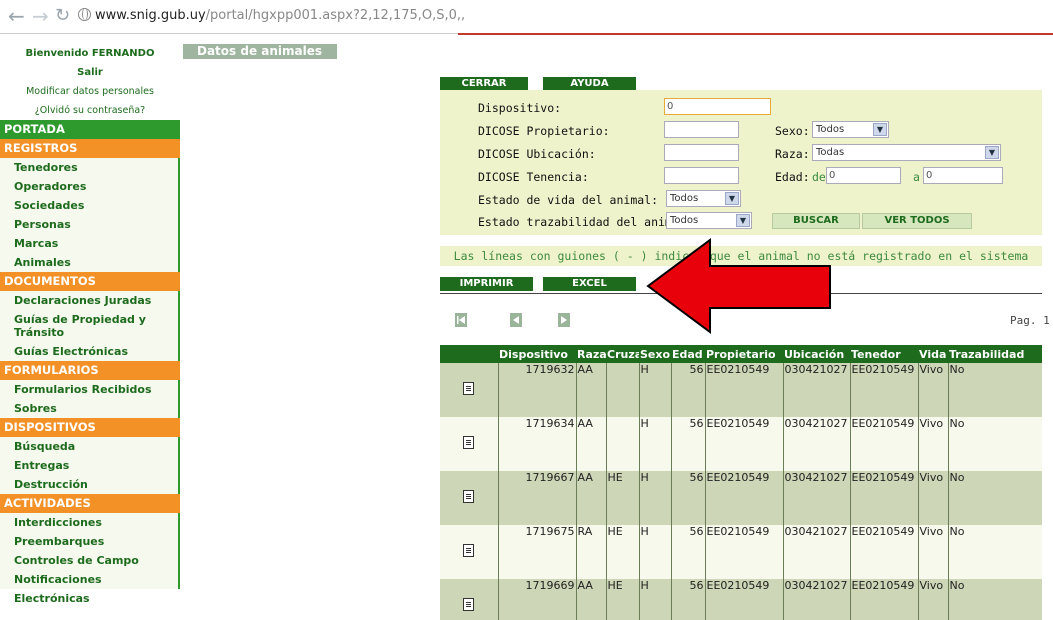  What do you see at coordinates (963, 175) in the screenshot?
I see `edad-a-input: 0` at bounding box center [963, 175].